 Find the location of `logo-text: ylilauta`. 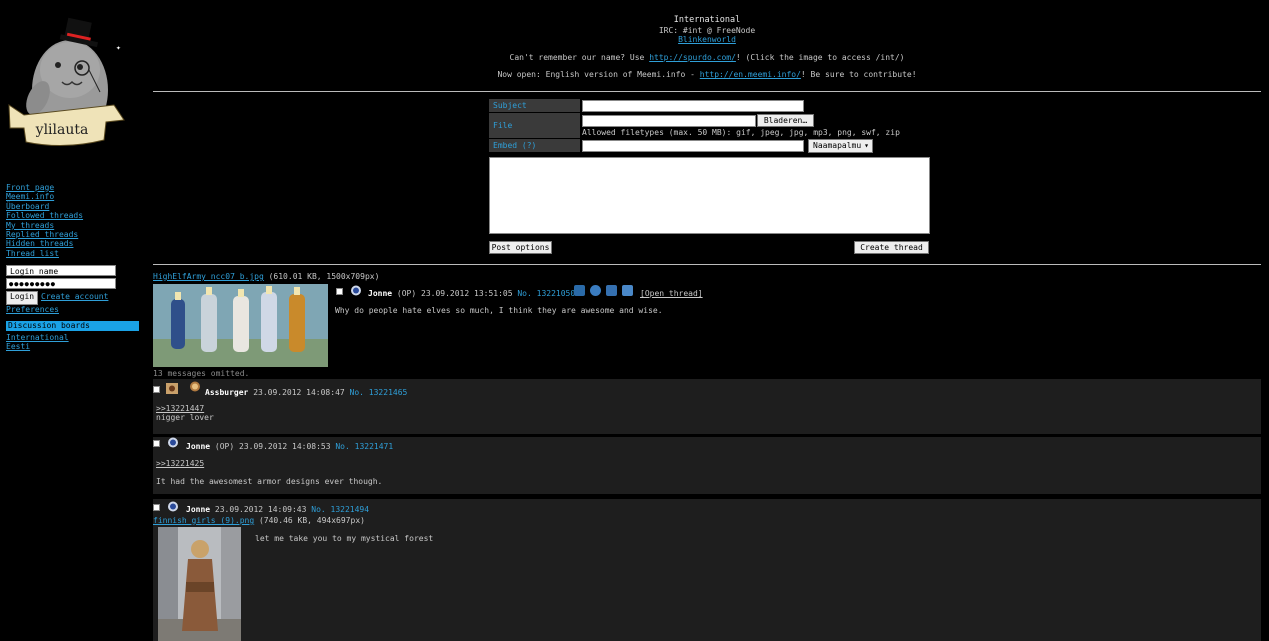

logo-text: ylilauta is located at coordinates (62, 130).